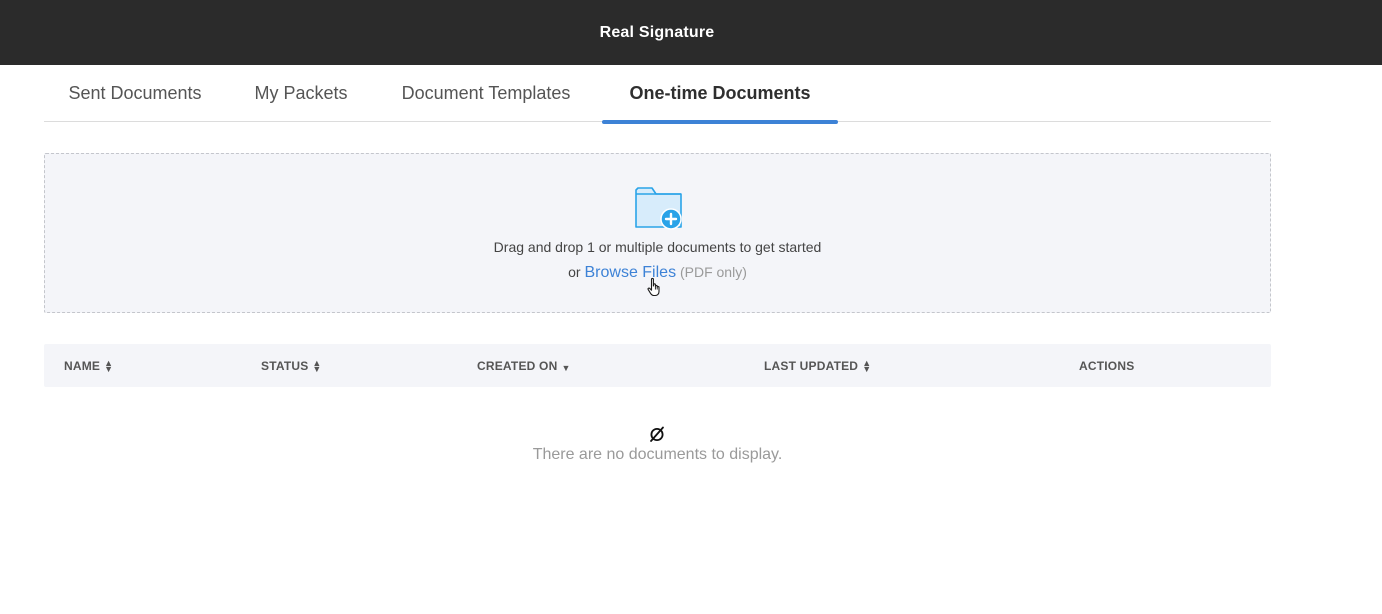 This screenshot has height=614, width=1382. I want to click on folder-plus-icon, so click(658, 208).